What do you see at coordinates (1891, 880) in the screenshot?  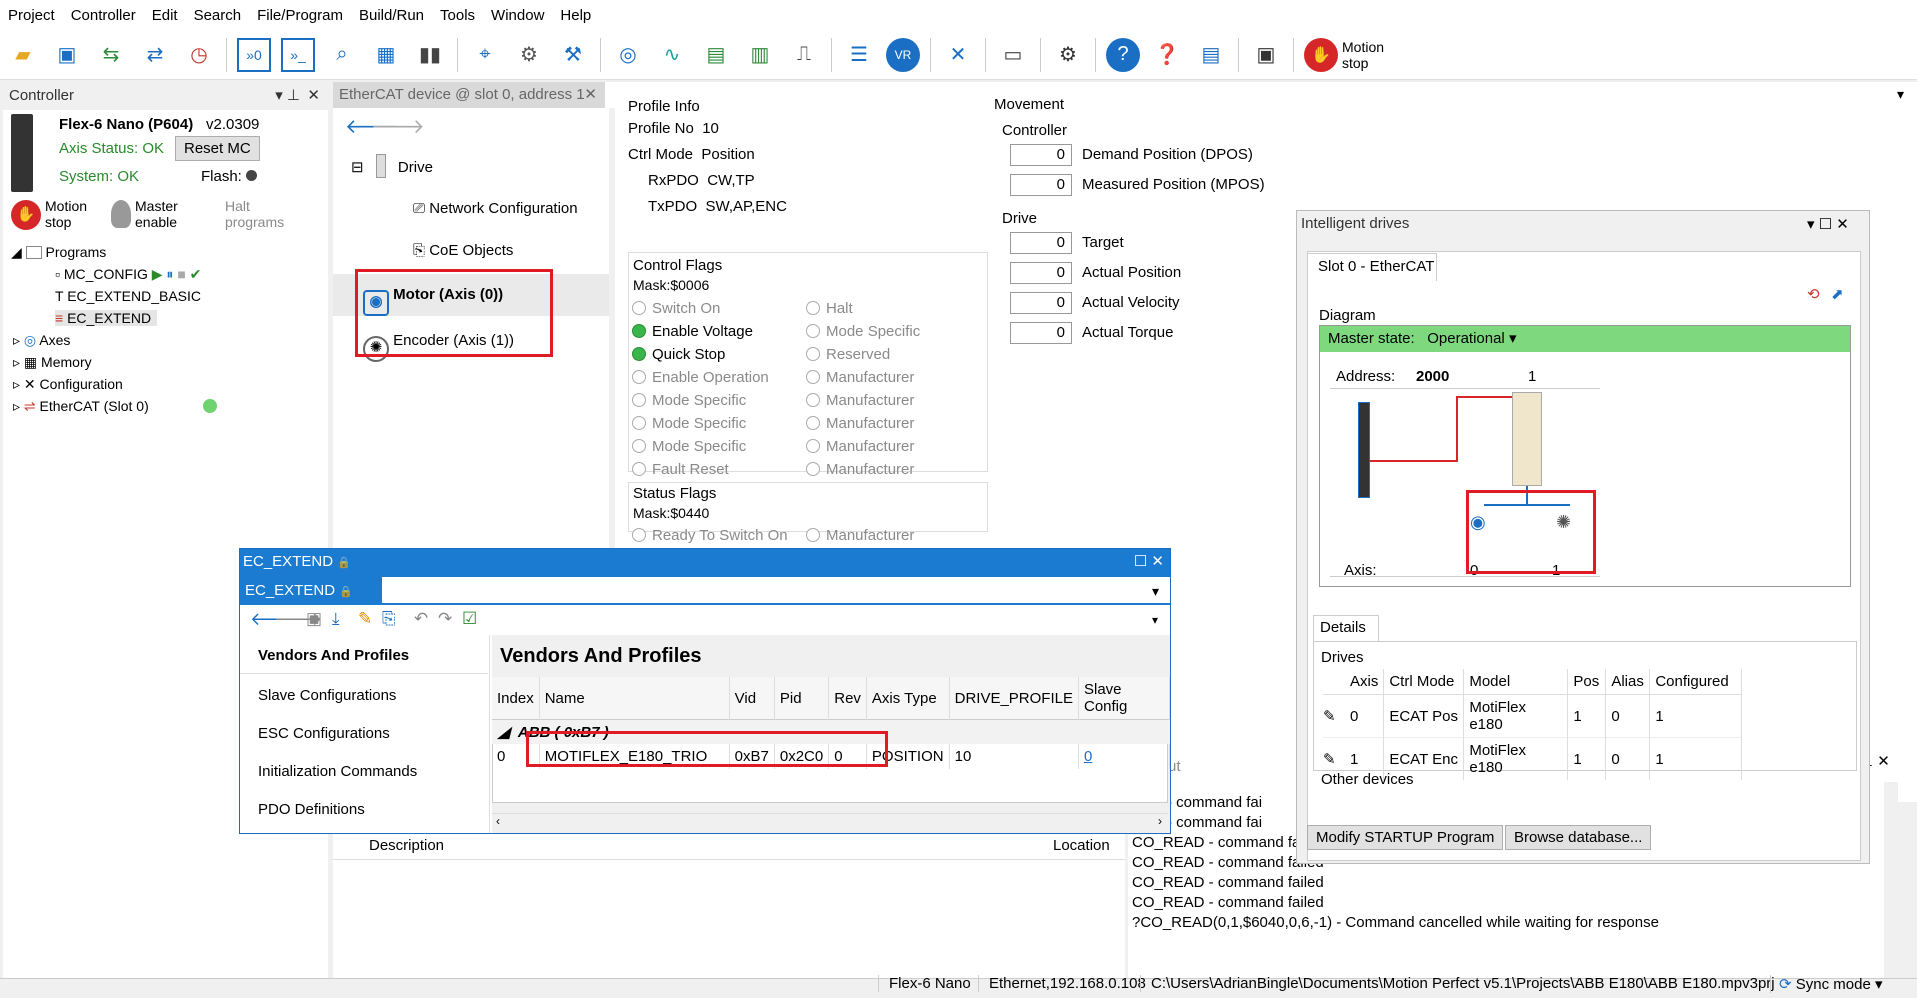 I see `output-scrollbar` at bounding box center [1891, 880].